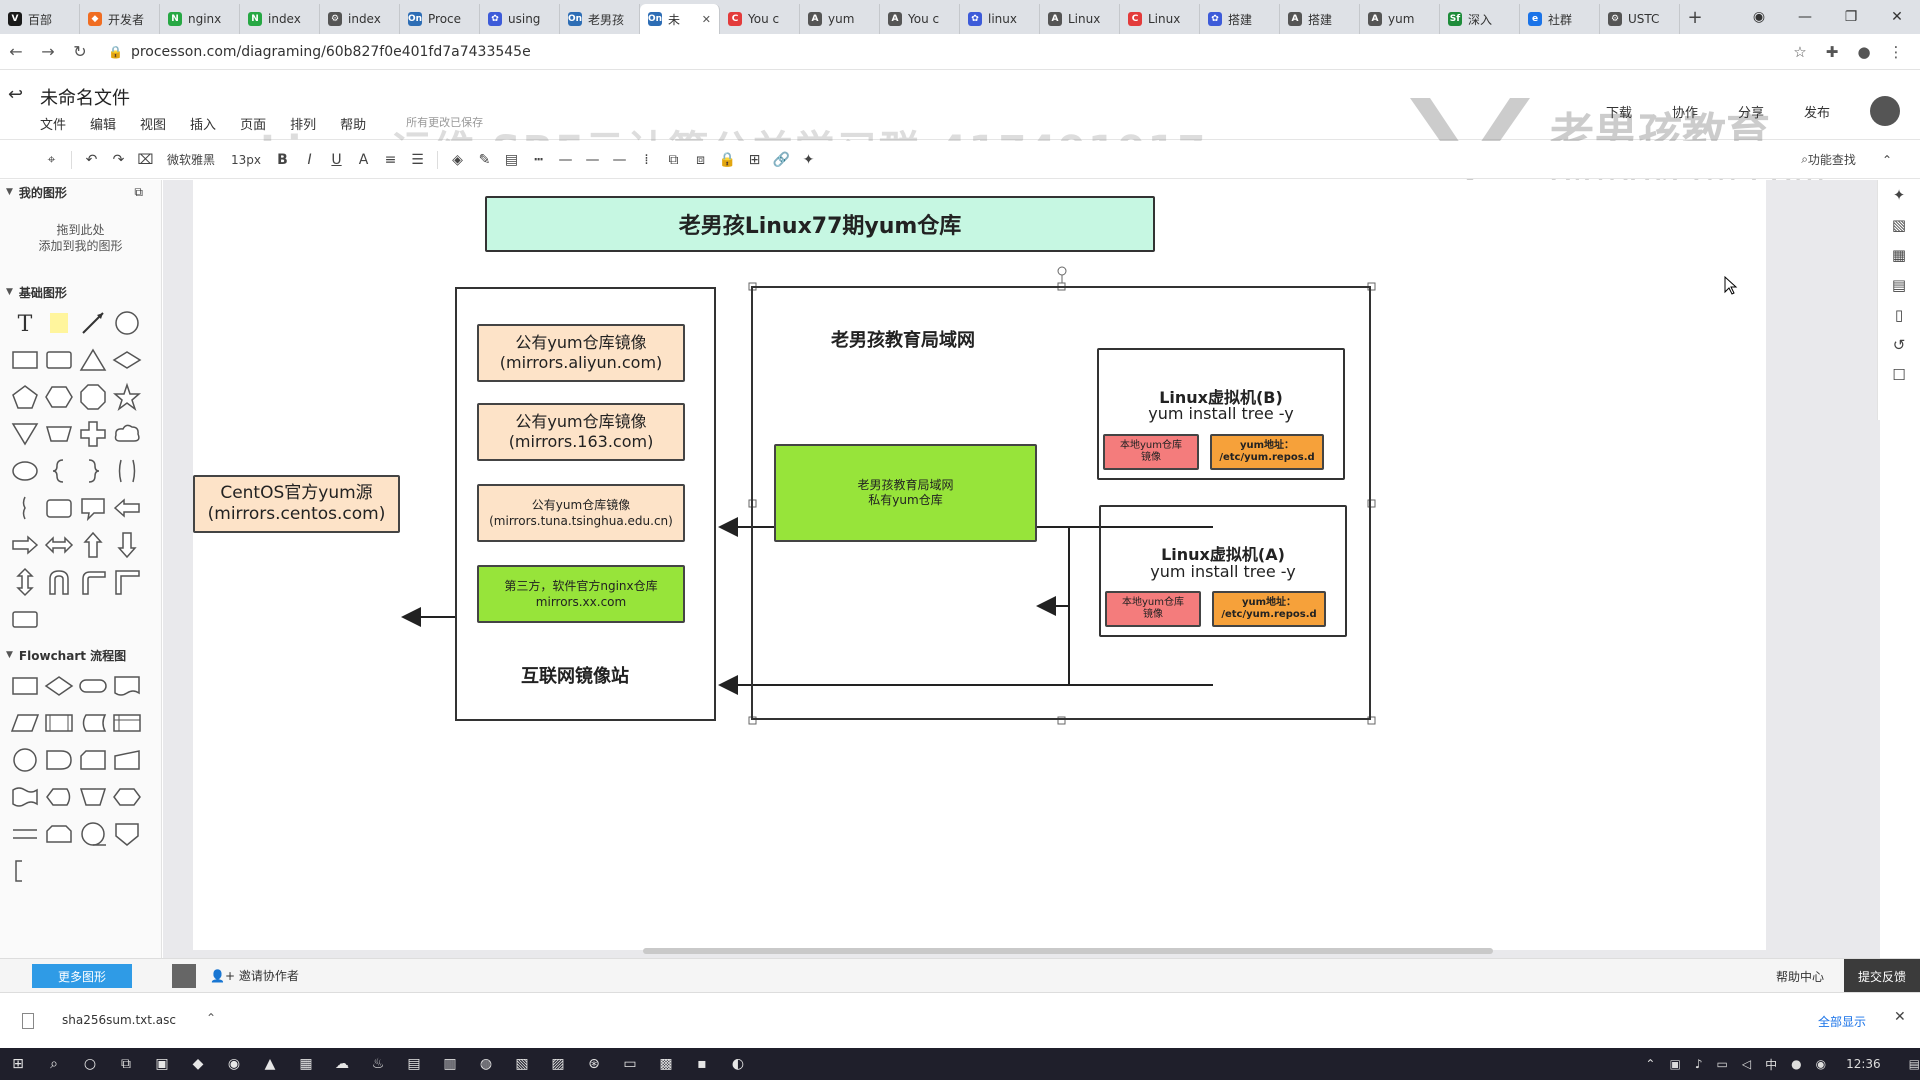 The image size is (1920, 1080). Describe the element at coordinates (1899, 285) in the screenshot. I see `page-panel-icon: ▤` at that location.